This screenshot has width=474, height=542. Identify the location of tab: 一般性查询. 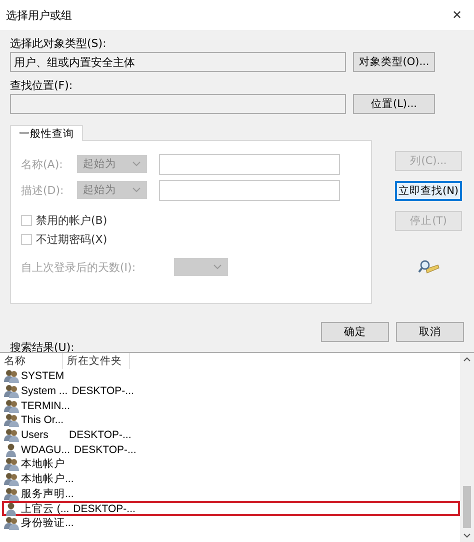
(46, 133).